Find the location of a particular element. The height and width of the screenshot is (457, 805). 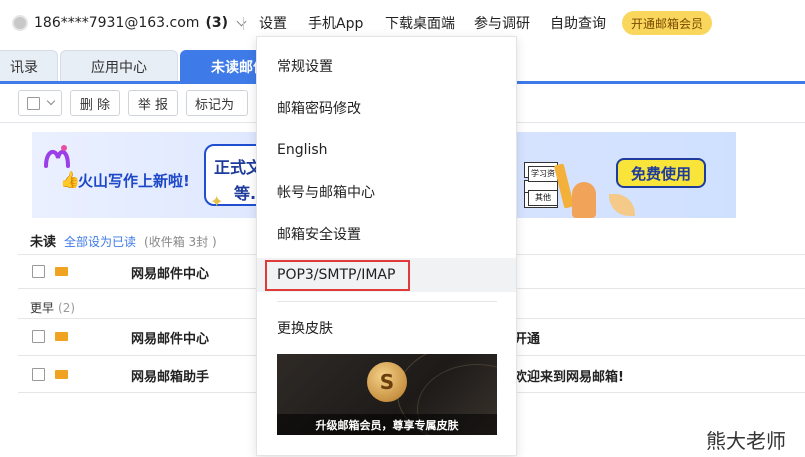

subject: 开通 is located at coordinates (527, 339).